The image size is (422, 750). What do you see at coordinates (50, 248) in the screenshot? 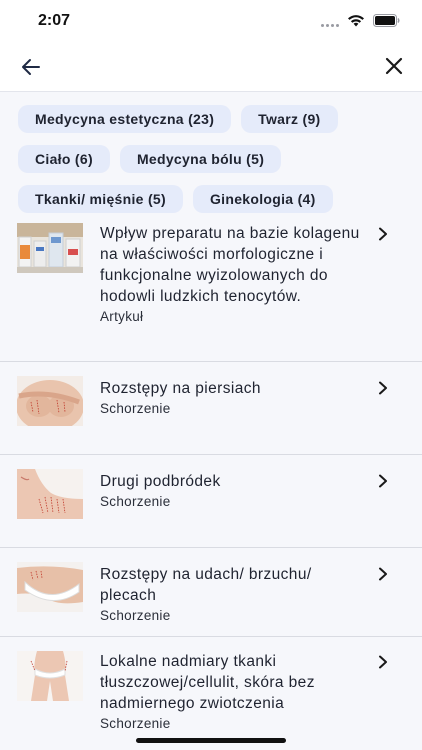
I see `lab-thumbnail` at bounding box center [50, 248].